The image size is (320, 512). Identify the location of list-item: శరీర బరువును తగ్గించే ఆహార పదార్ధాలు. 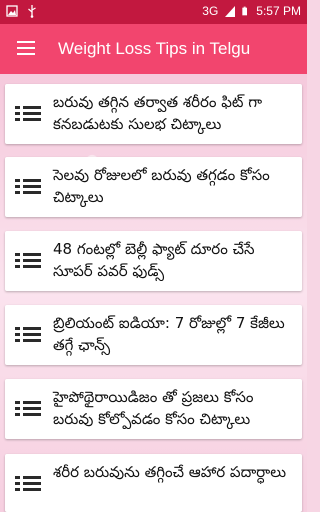
(153, 483).